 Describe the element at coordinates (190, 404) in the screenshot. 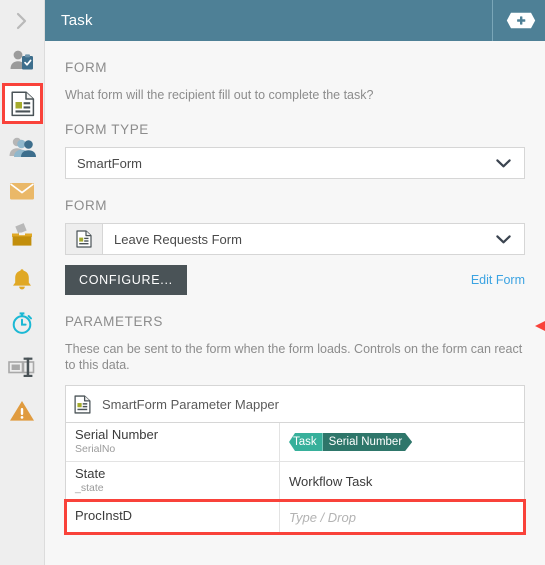

I see `parameter-mapper-title: SmartForm Parameter Mapper` at that location.